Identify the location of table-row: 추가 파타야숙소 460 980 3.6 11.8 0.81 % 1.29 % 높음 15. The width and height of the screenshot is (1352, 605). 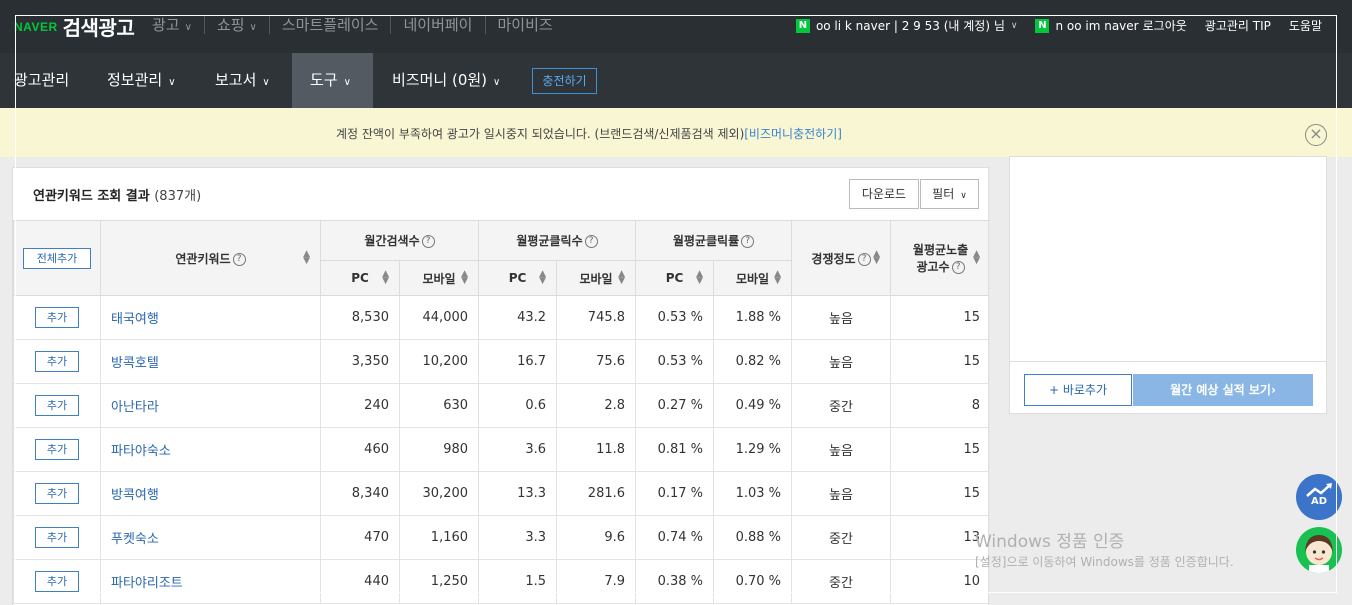
(500, 449).